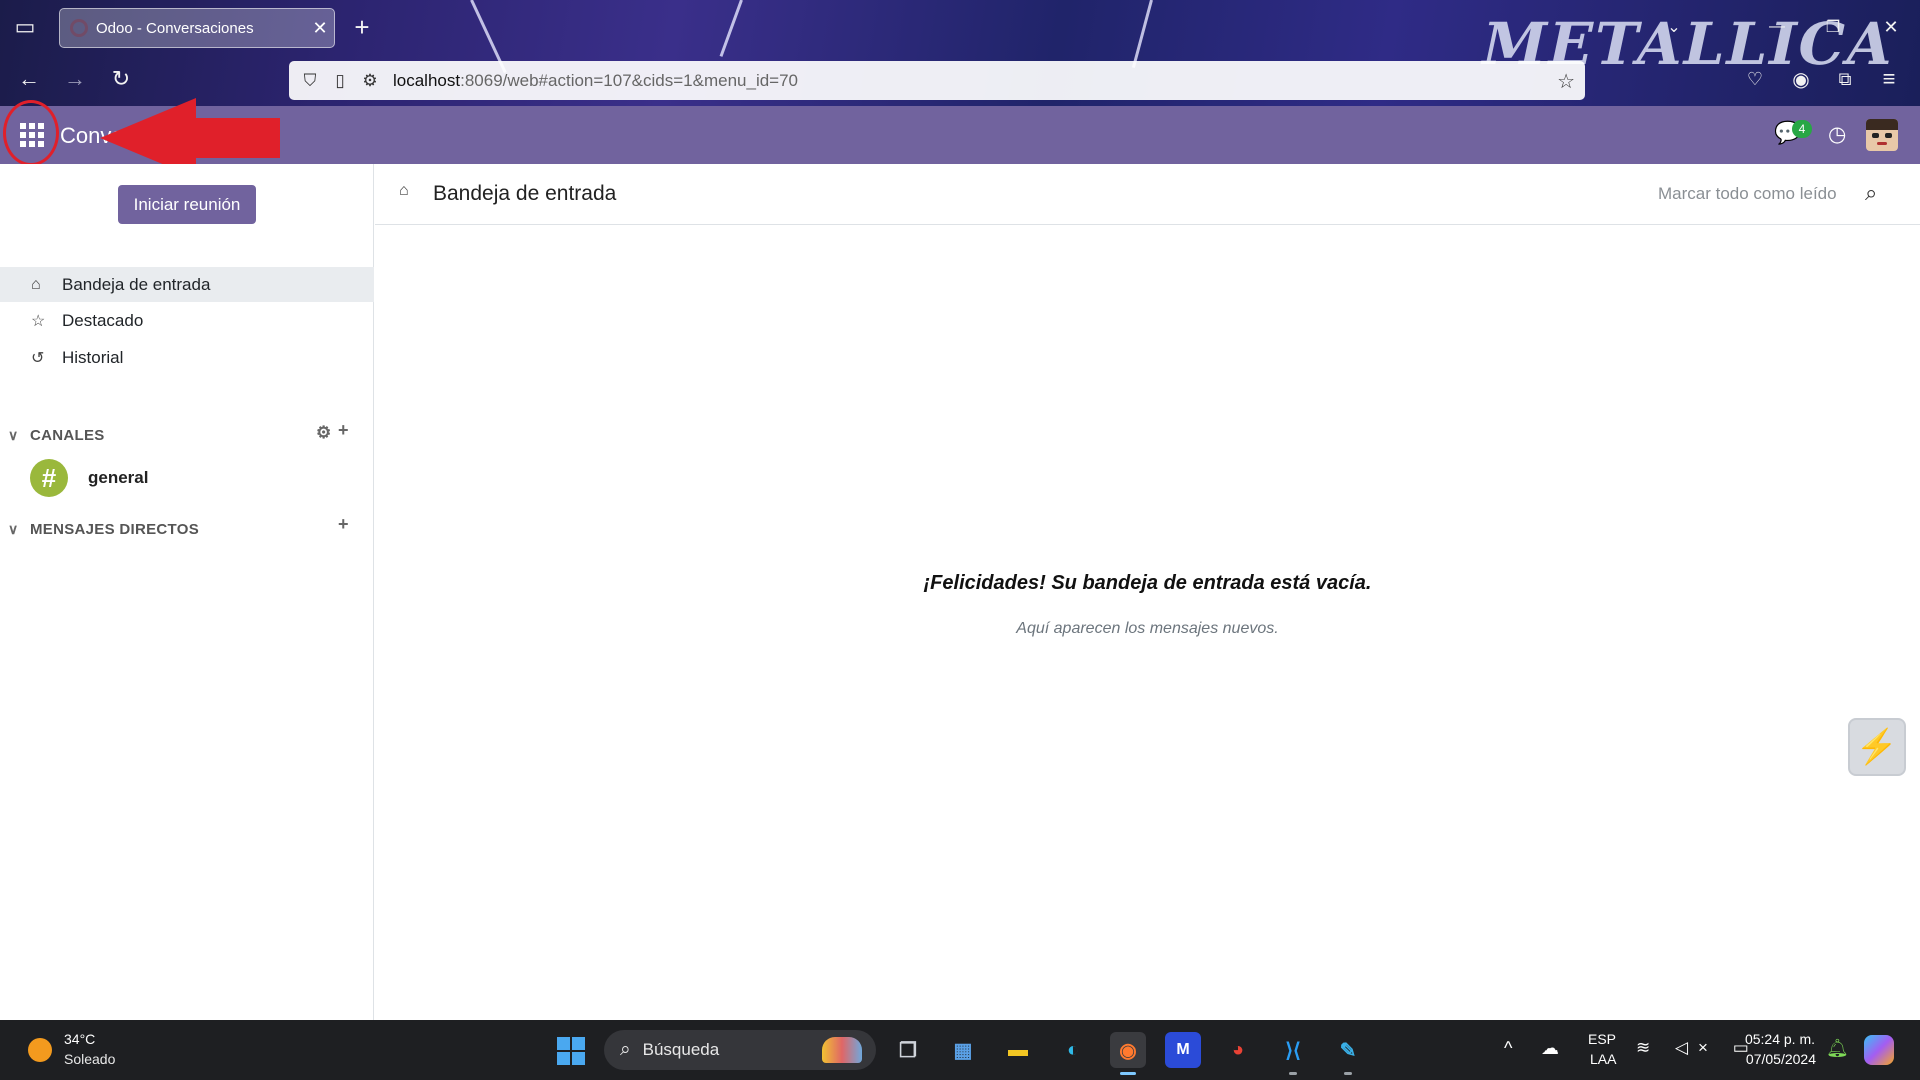 This screenshot has height=1080, width=1920. I want to click on weather-sun-icon, so click(40, 1050).